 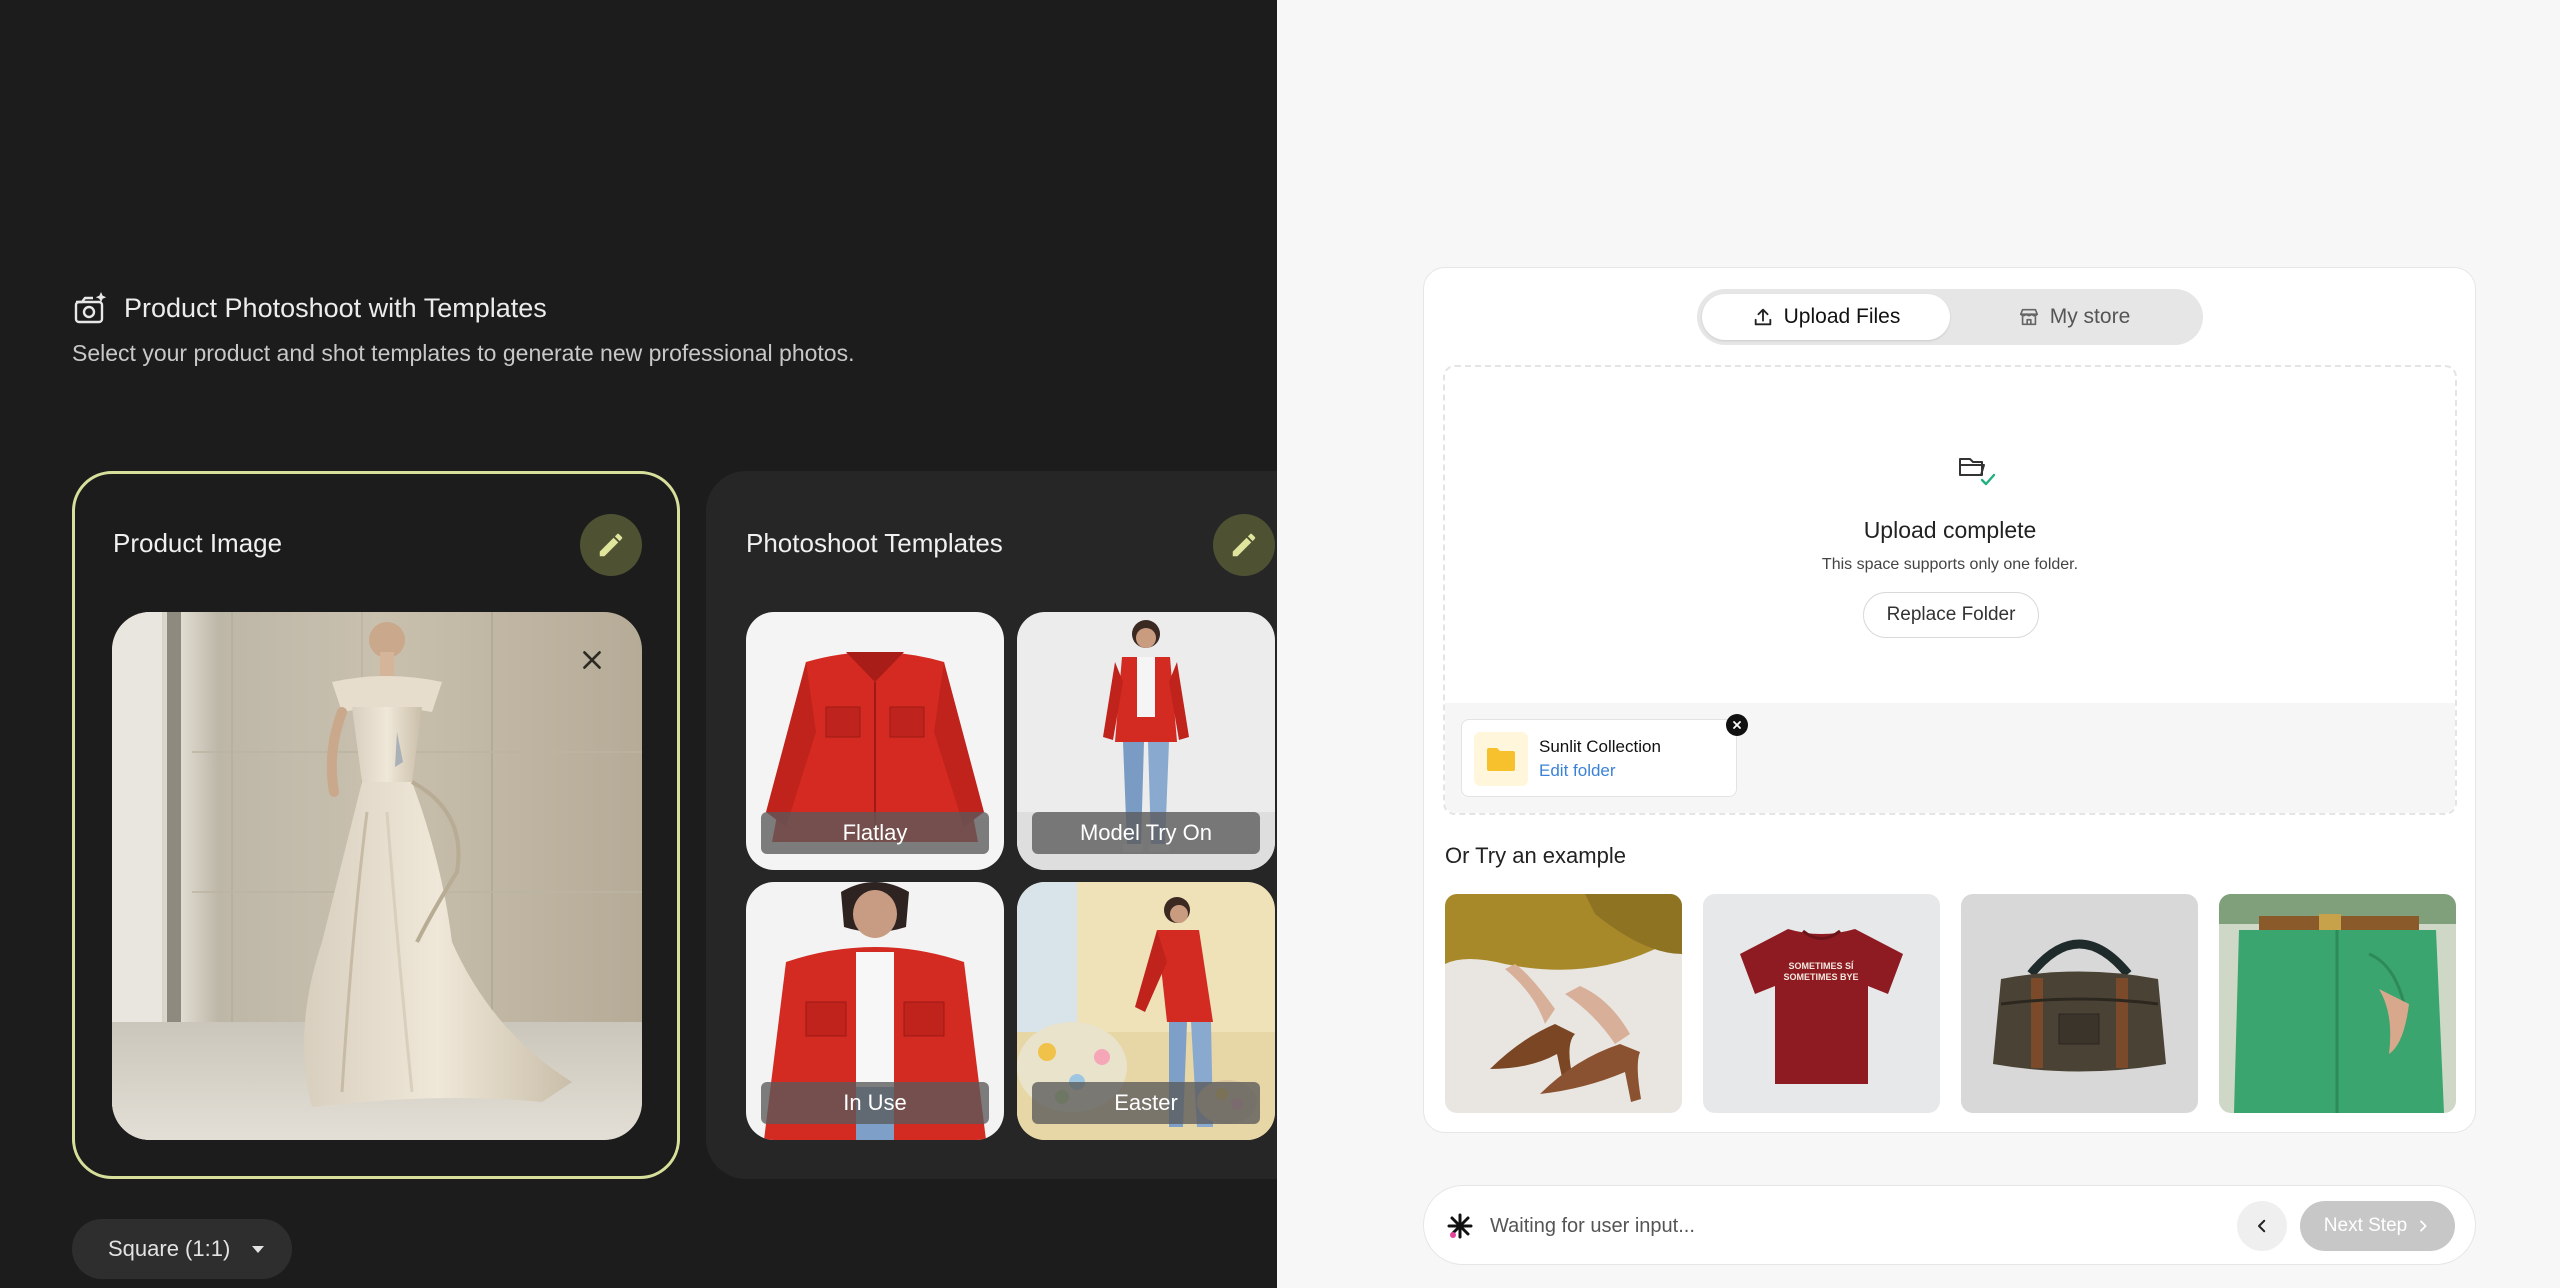 I want to click on uploaded-folder-area: Sunlit Collection Edit folder, so click(x=1950, y=758).